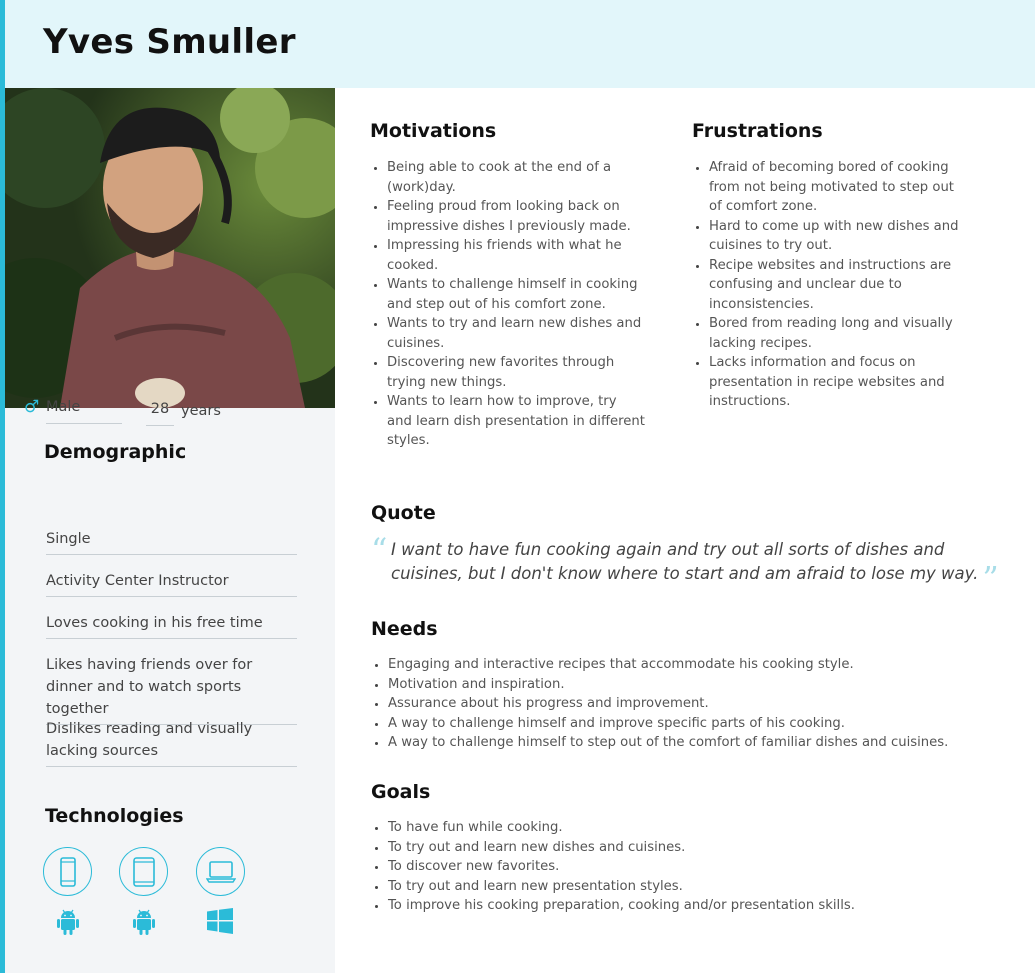  Describe the element at coordinates (143, 871) in the screenshot. I see `tablet-icon` at that location.